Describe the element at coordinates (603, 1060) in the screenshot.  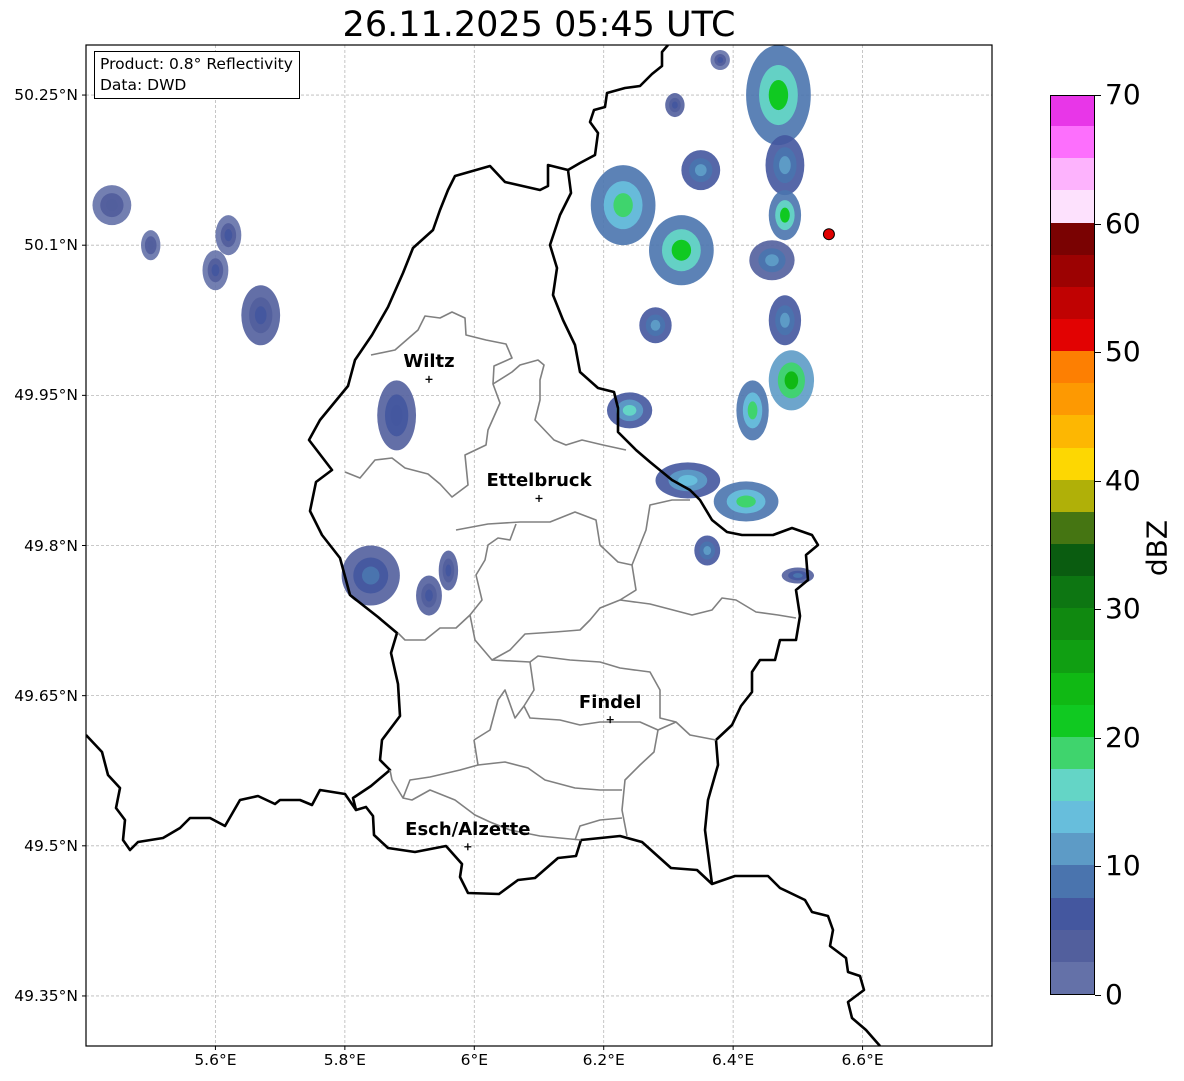
I see `lon-tick-label: 6.2°E` at that location.